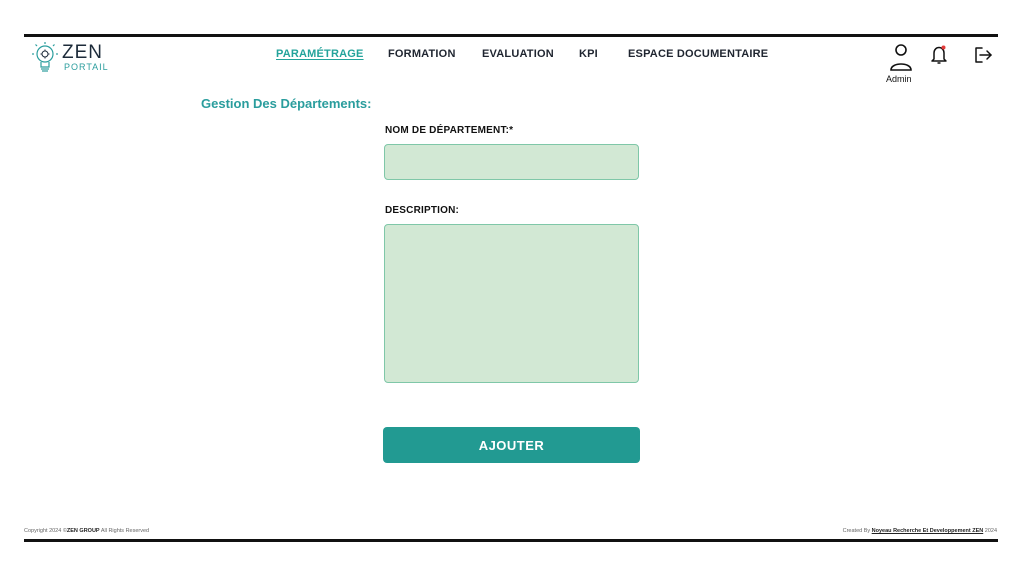  Describe the element at coordinates (422, 54) in the screenshot. I see `nav-item-formation: FORMATION` at that location.